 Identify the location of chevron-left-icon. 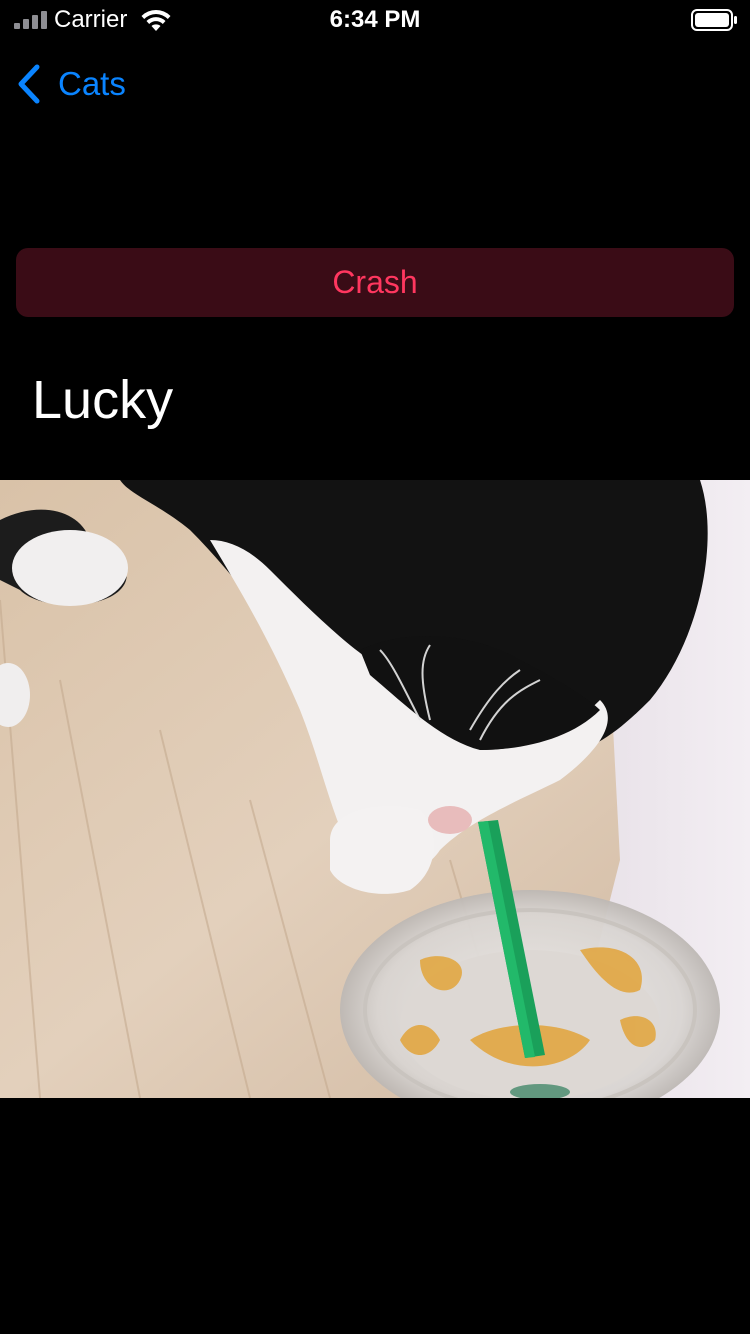
(29, 84).